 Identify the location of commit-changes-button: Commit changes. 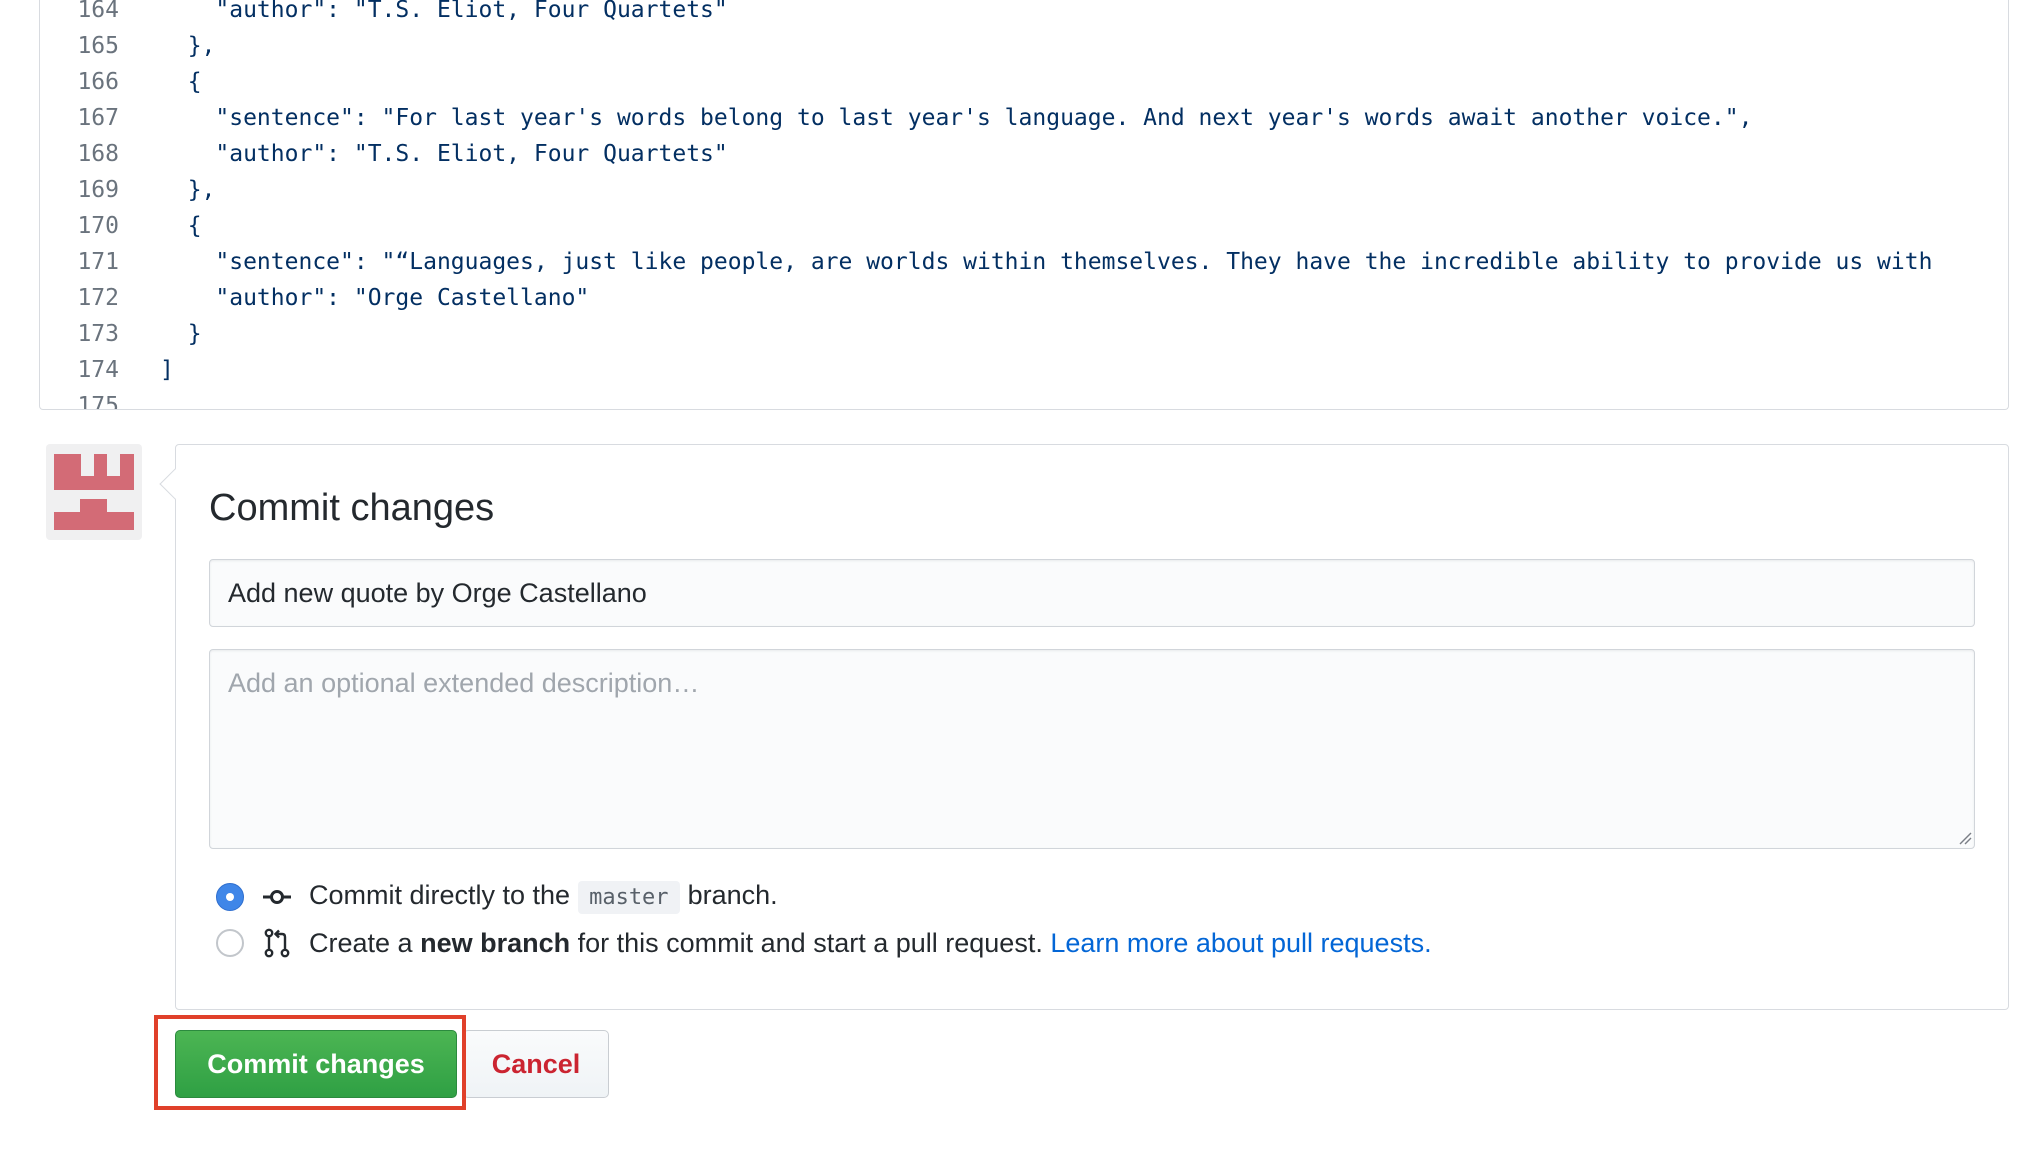
(316, 1064).